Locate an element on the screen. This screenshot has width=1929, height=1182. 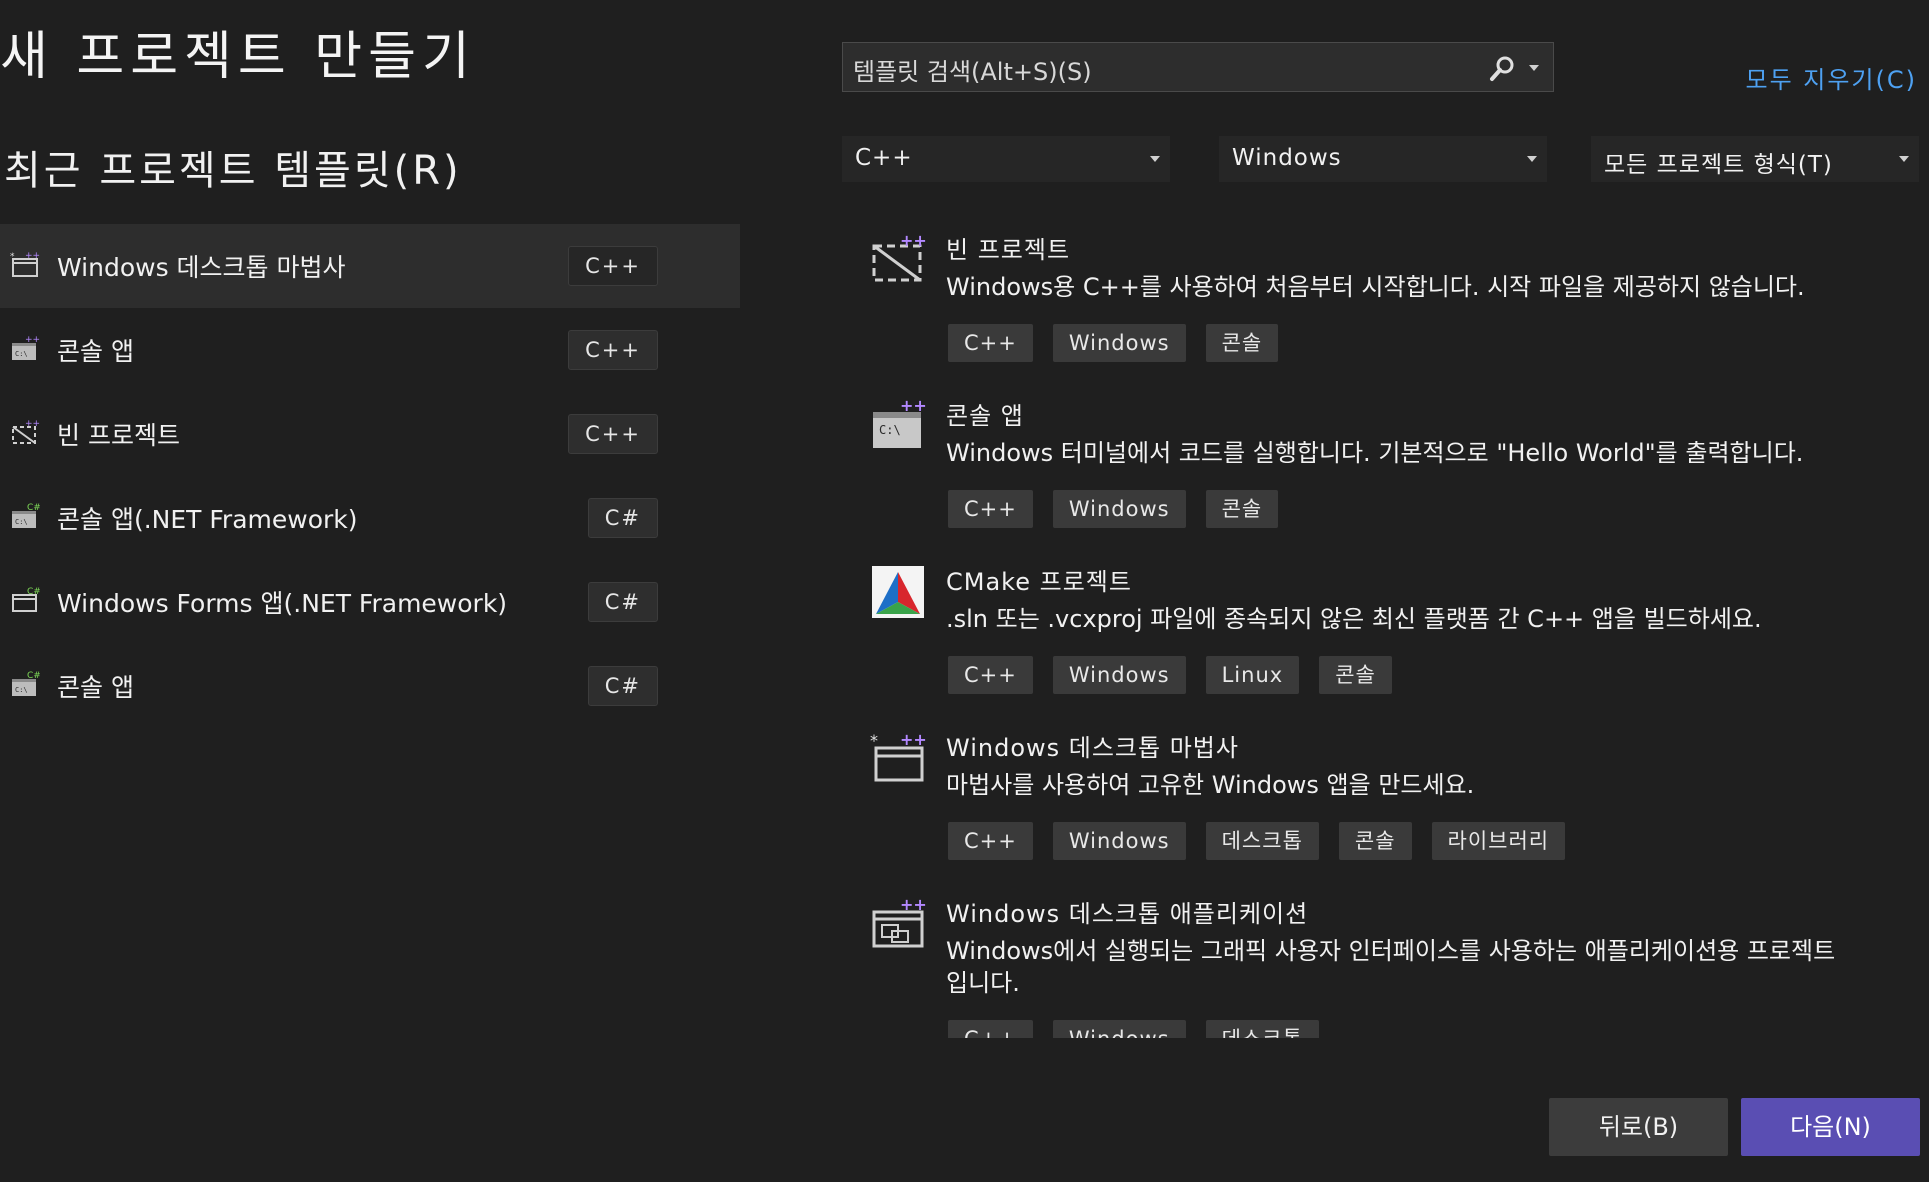
platform-filter-dropdown: Windows is located at coordinates (1383, 159).